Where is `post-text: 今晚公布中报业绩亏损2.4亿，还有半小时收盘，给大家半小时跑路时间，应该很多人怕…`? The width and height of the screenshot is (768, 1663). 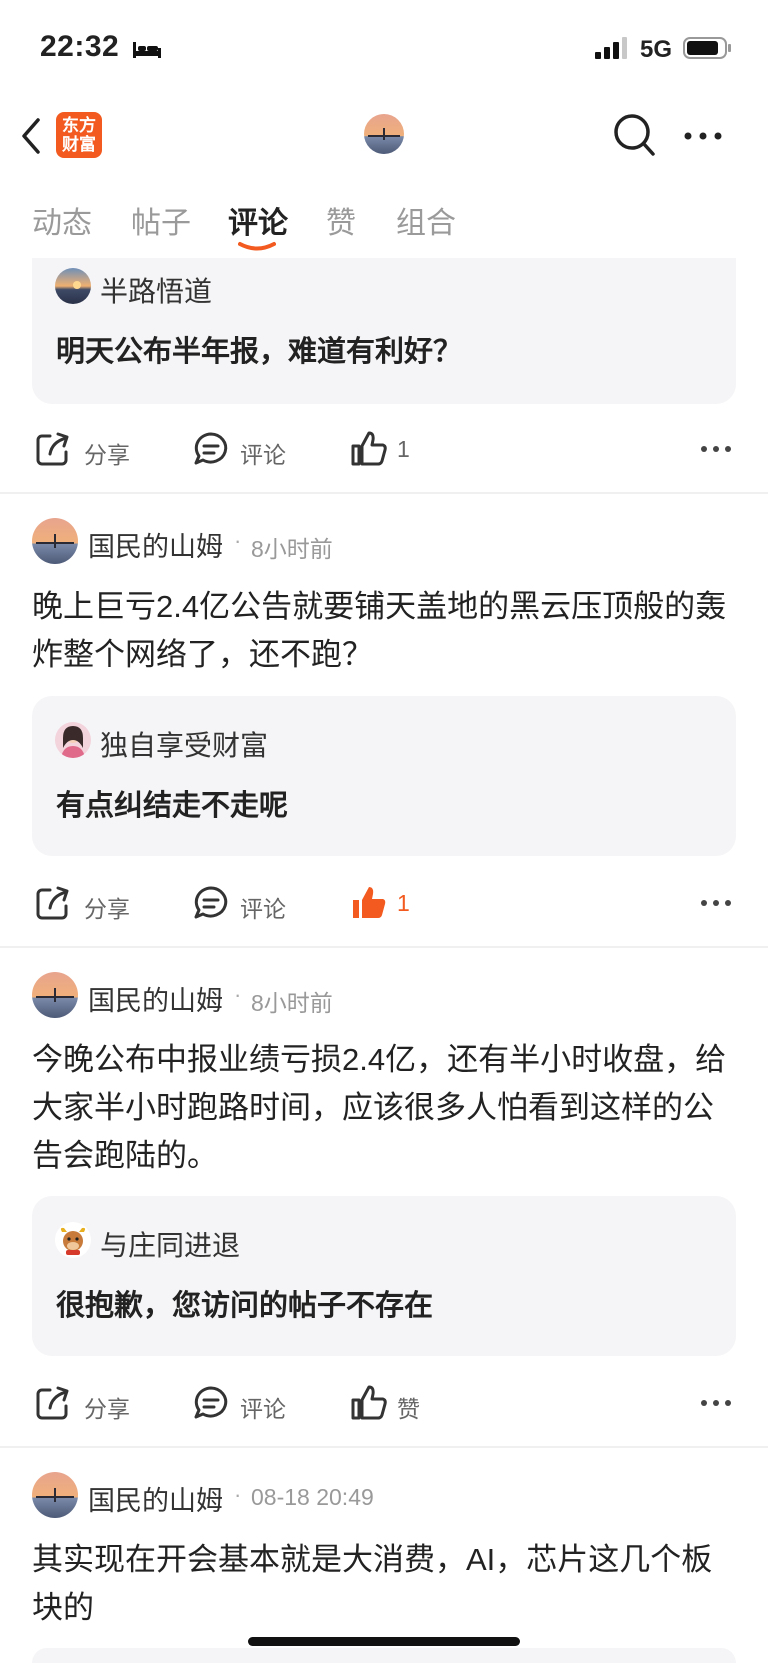
post-text: 今晚公布中报业绩亏损2.4亿，还有半小时收盘，给大家半小时跑路时间，应该很多人怕… is located at coordinates (387, 1108).